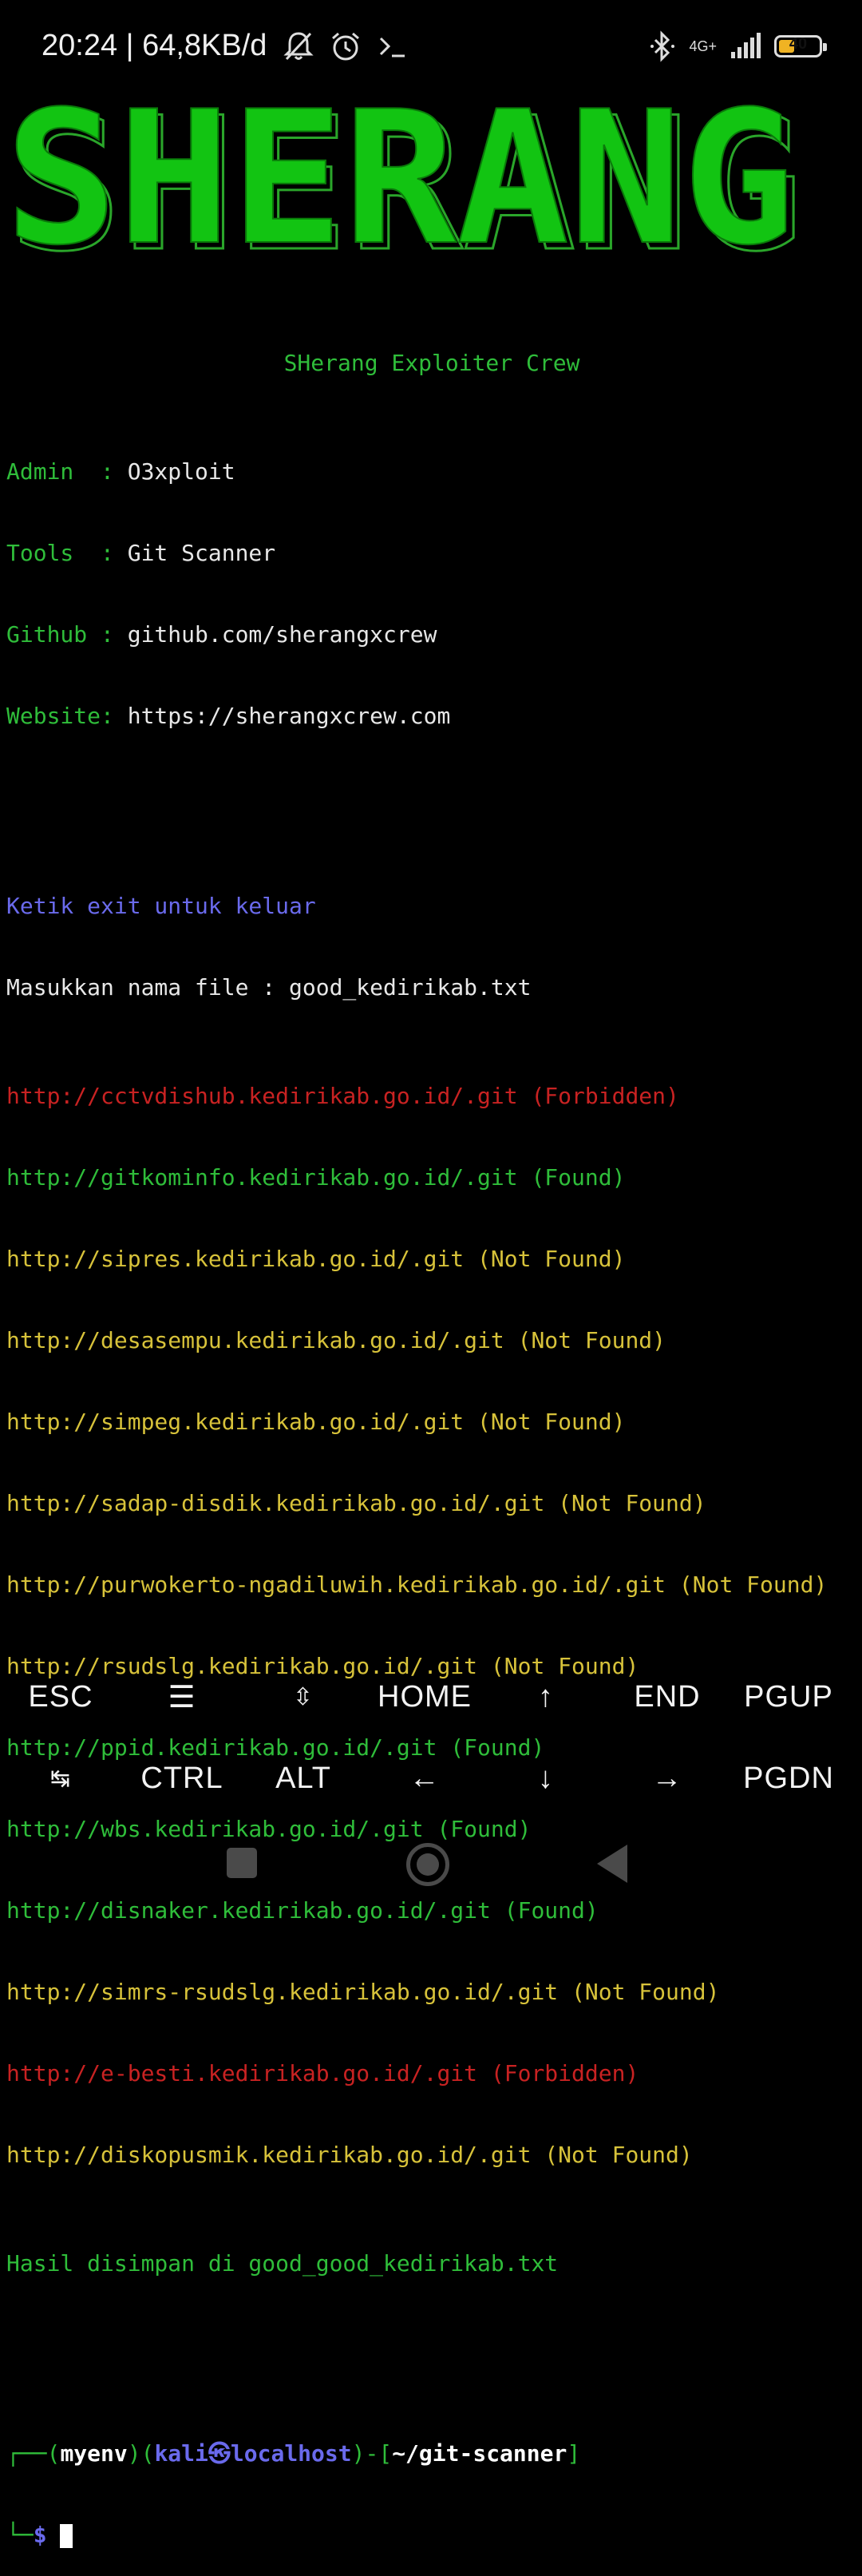 This screenshot has height=2576, width=862. I want to click on menu-key: ☰, so click(182, 1697).